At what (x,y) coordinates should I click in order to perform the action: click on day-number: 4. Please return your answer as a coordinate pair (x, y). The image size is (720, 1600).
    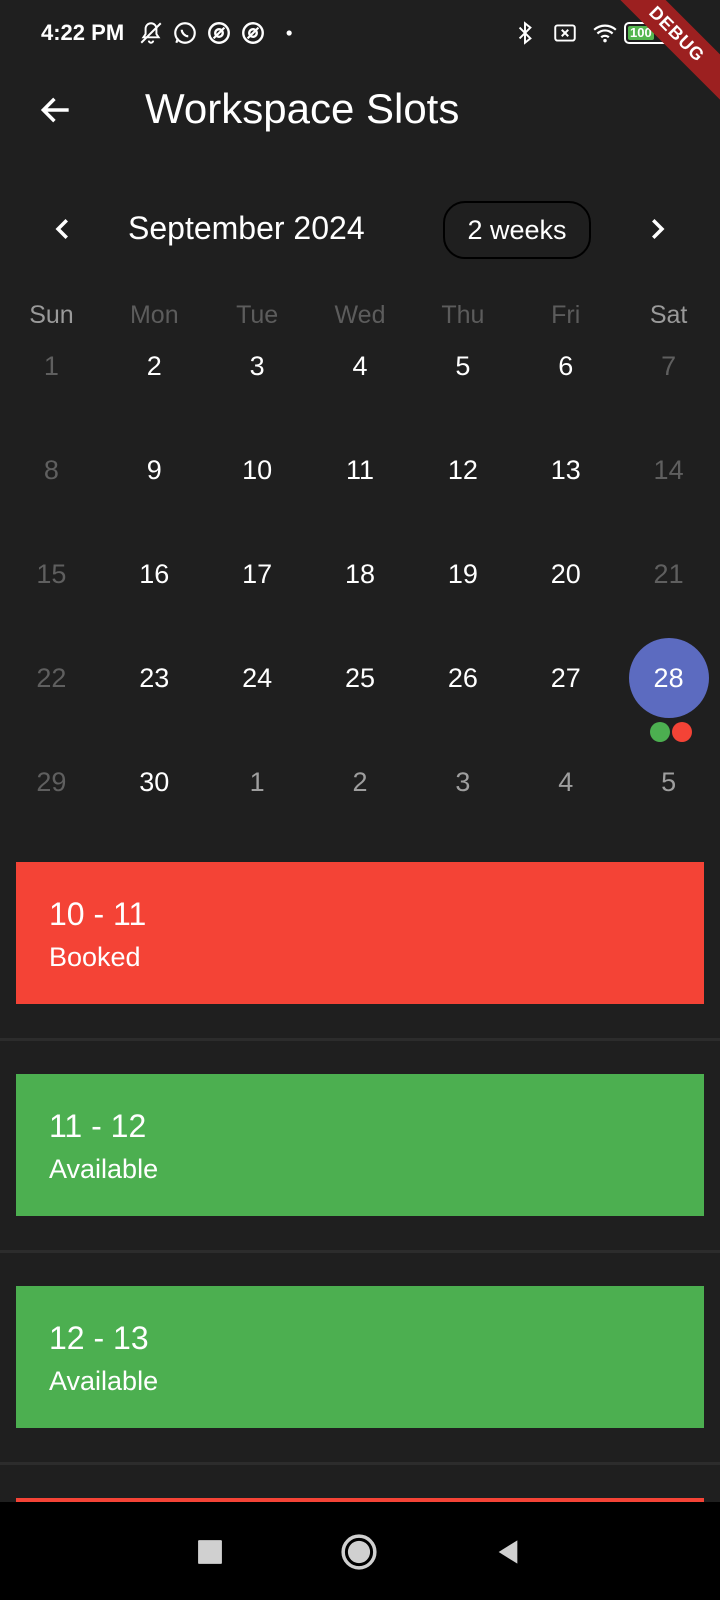
    Looking at the image, I should click on (360, 366).